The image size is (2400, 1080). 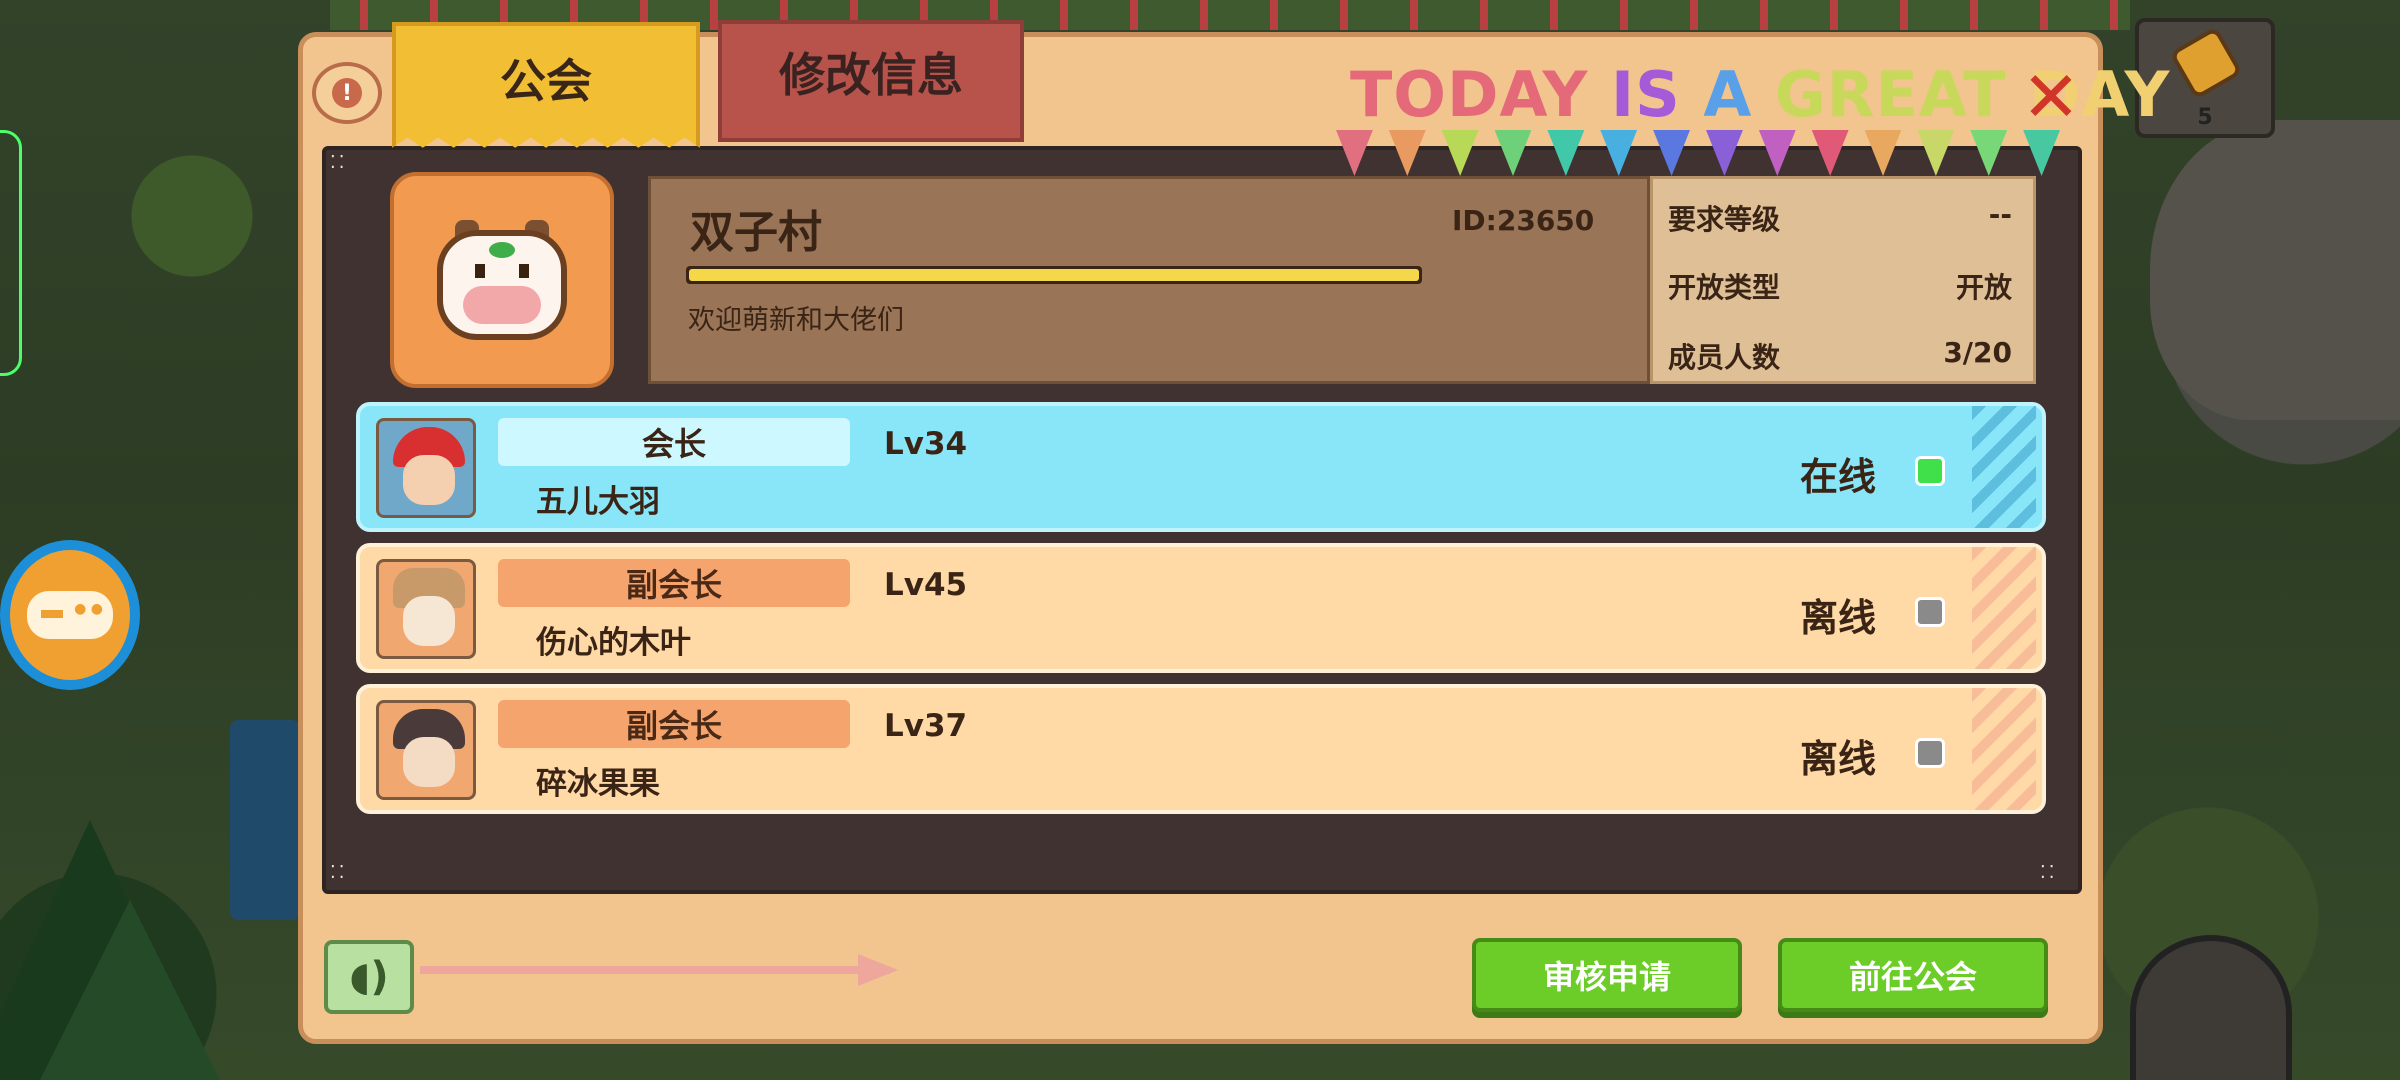 I want to click on banner-word: IS, so click(x=1646, y=94).